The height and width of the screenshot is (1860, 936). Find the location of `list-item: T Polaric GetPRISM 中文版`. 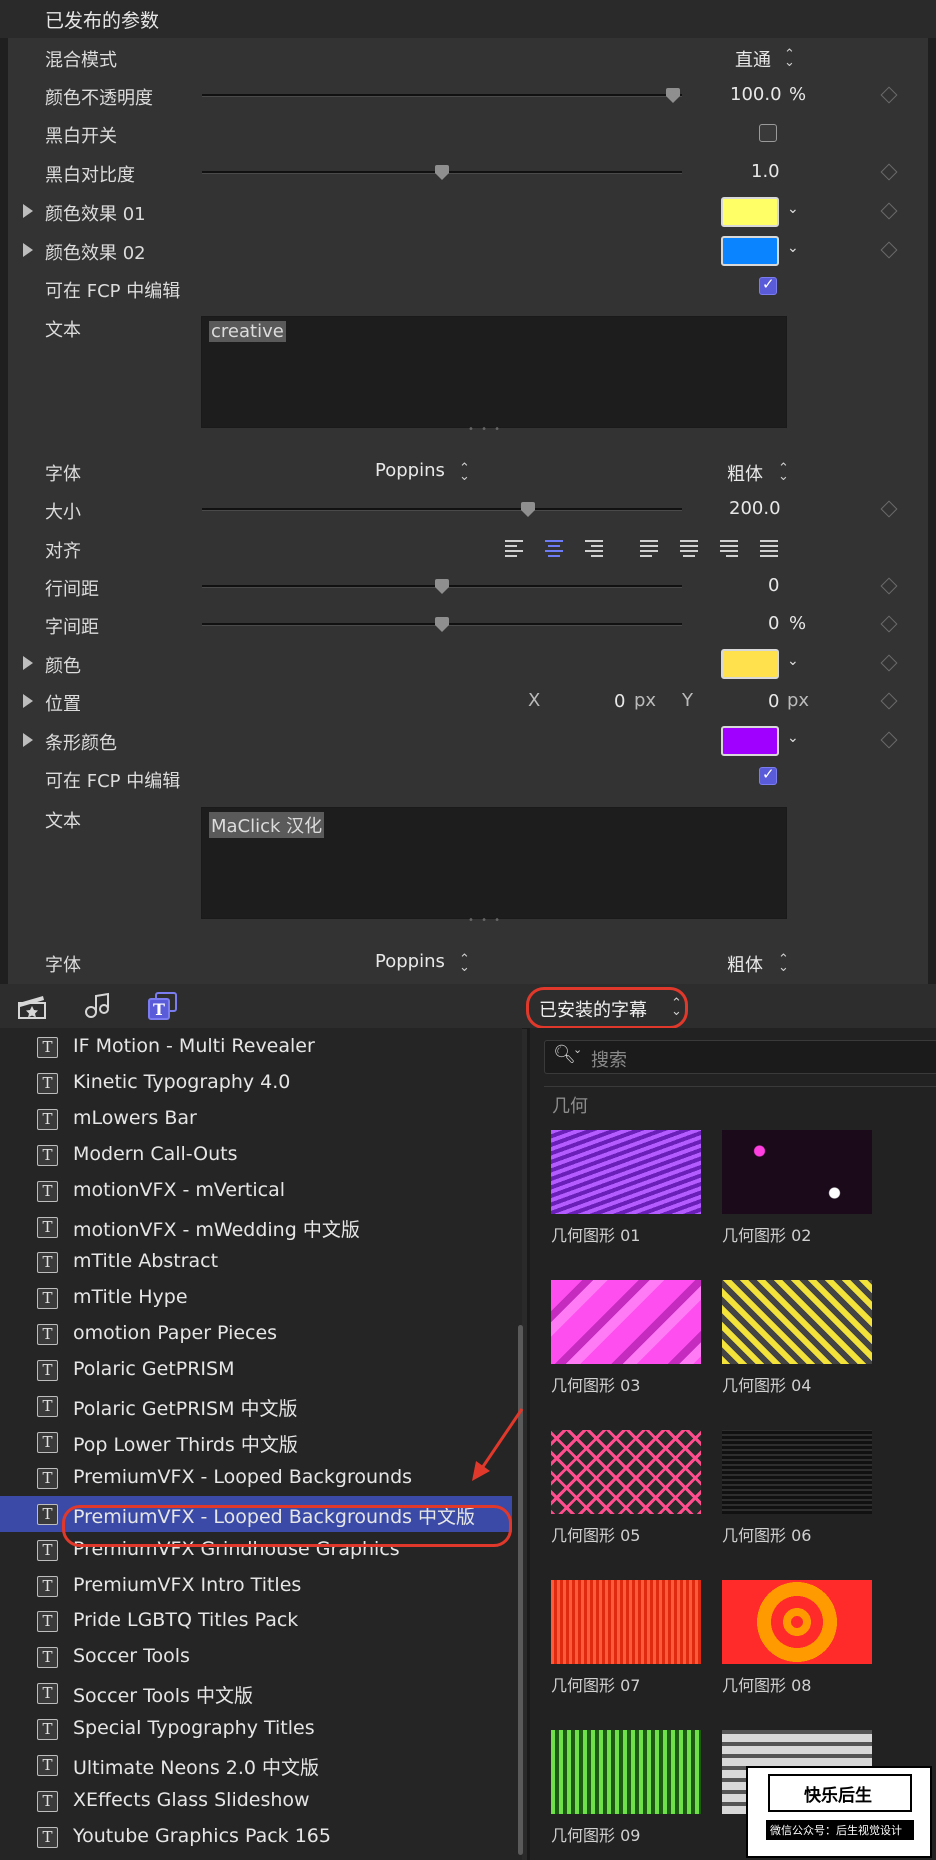

list-item: T Polaric GetPRISM 中文版 is located at coordinates (256, 1406).